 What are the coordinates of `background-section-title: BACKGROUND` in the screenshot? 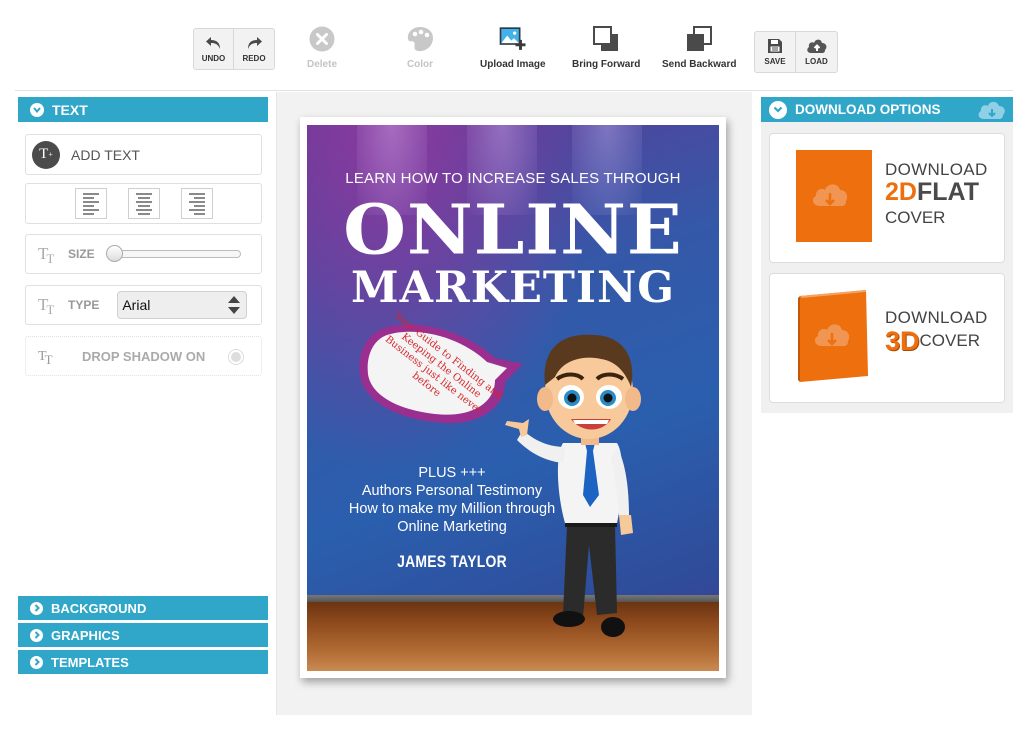 It's located at (99, 608).